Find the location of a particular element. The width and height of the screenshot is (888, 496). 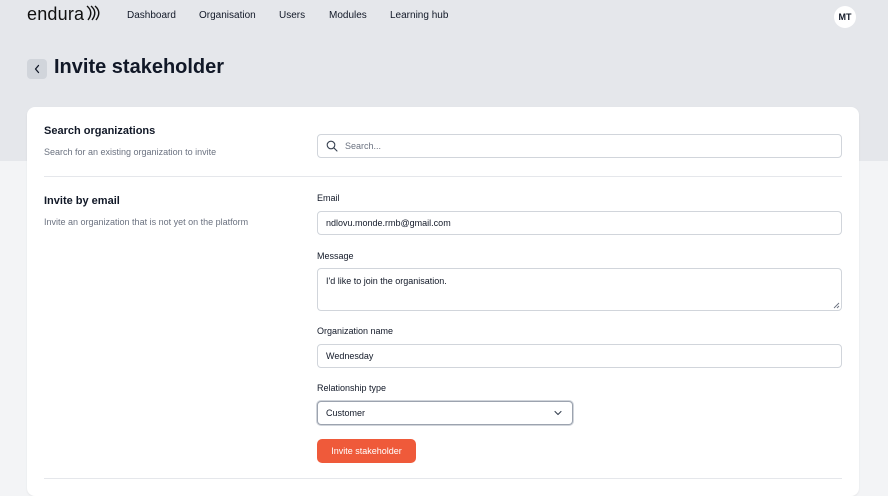

message-label: Message is located at coordinates (335, 256).